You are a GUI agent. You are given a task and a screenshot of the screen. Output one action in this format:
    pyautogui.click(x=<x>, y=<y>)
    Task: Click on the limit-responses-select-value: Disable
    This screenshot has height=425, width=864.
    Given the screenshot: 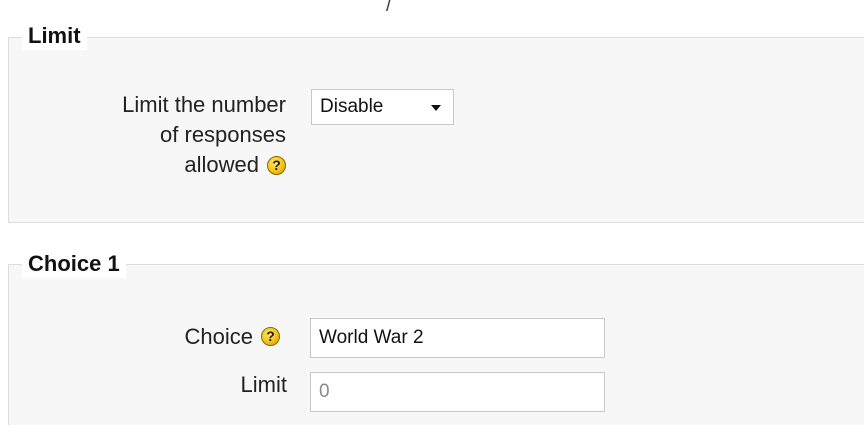 What is the action you would take?
    pyautogui.click(x=352, y=106)
    